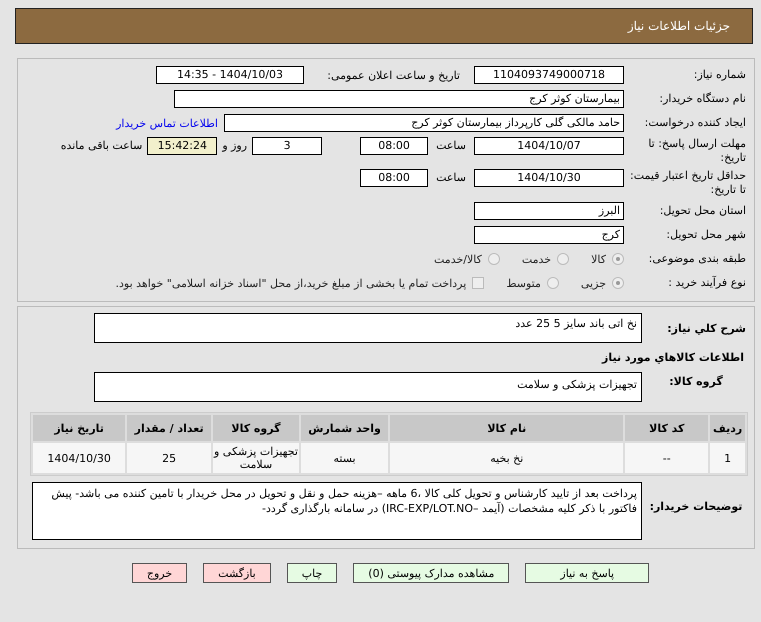  Describe the element at coordinates (393, 75) in the screenshot. I see `field-label: تاریخ و ساعت اعلان عمومی:` at that location.